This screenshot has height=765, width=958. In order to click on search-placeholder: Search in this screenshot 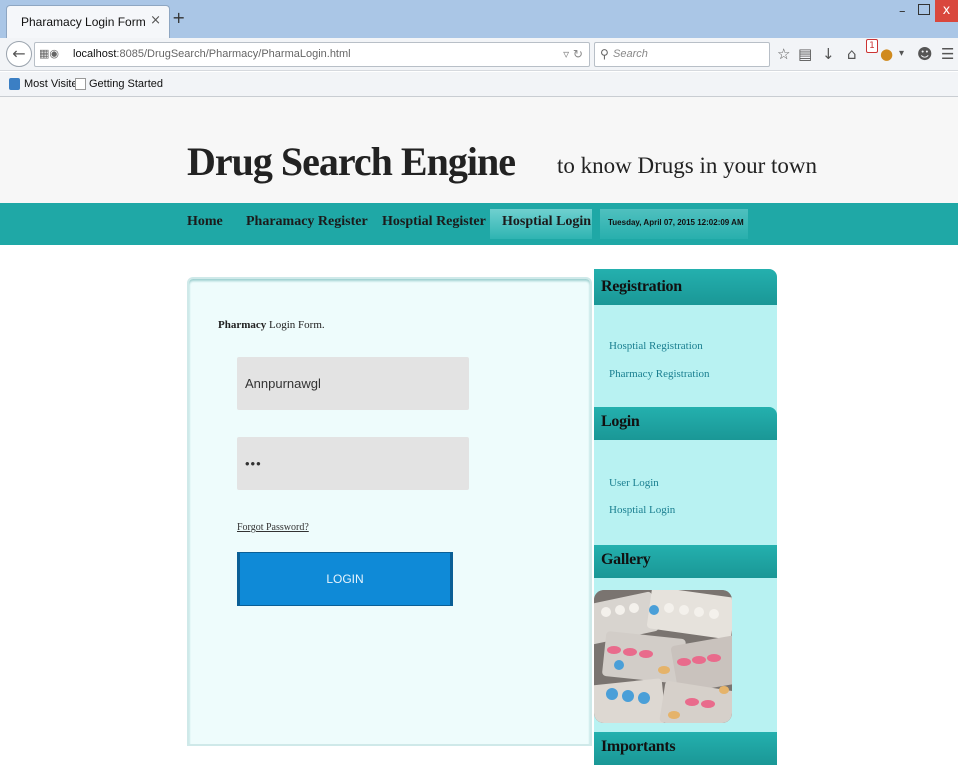, I will do `click(630, 54)`.